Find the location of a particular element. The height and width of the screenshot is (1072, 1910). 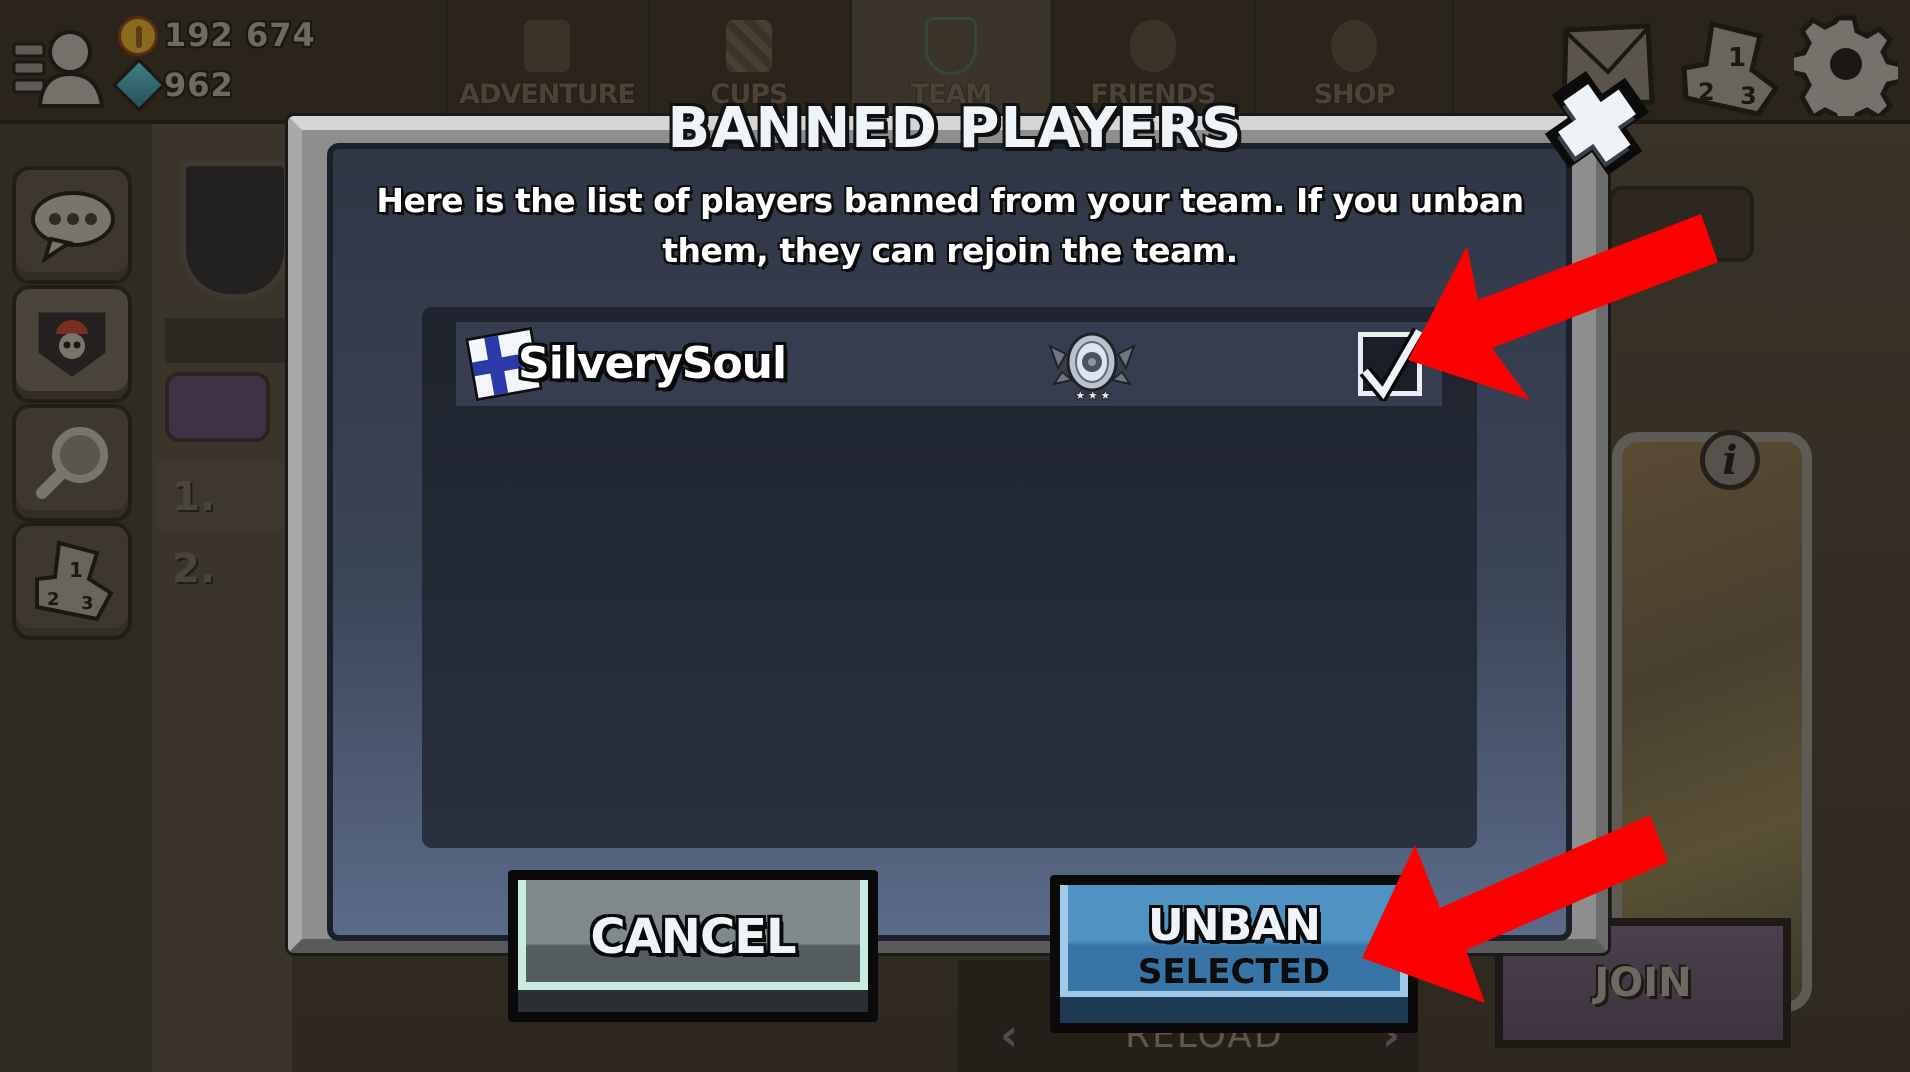

checkered-flag-icon is located at coordinates (749, 46).